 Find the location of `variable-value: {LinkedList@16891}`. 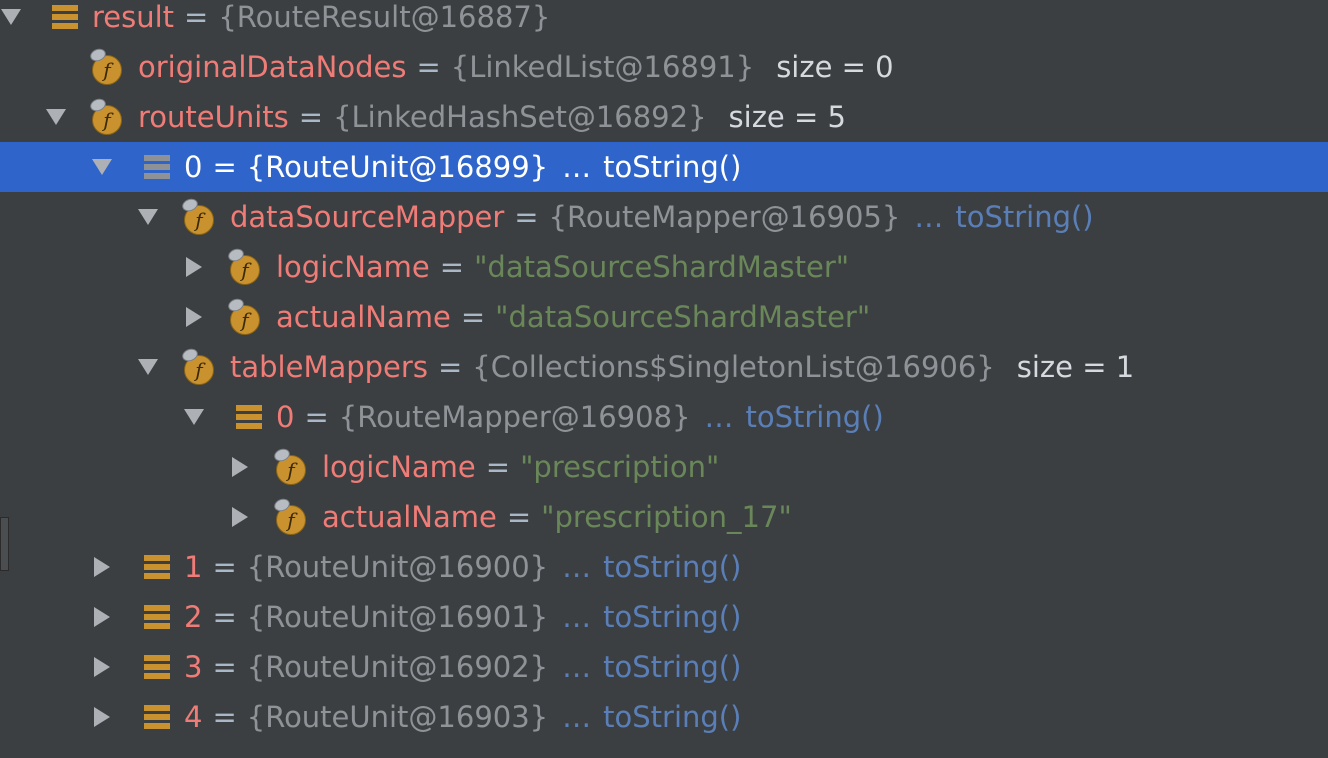

variable-value: {LinkedList@16891} is located at coordinates (602, 67).